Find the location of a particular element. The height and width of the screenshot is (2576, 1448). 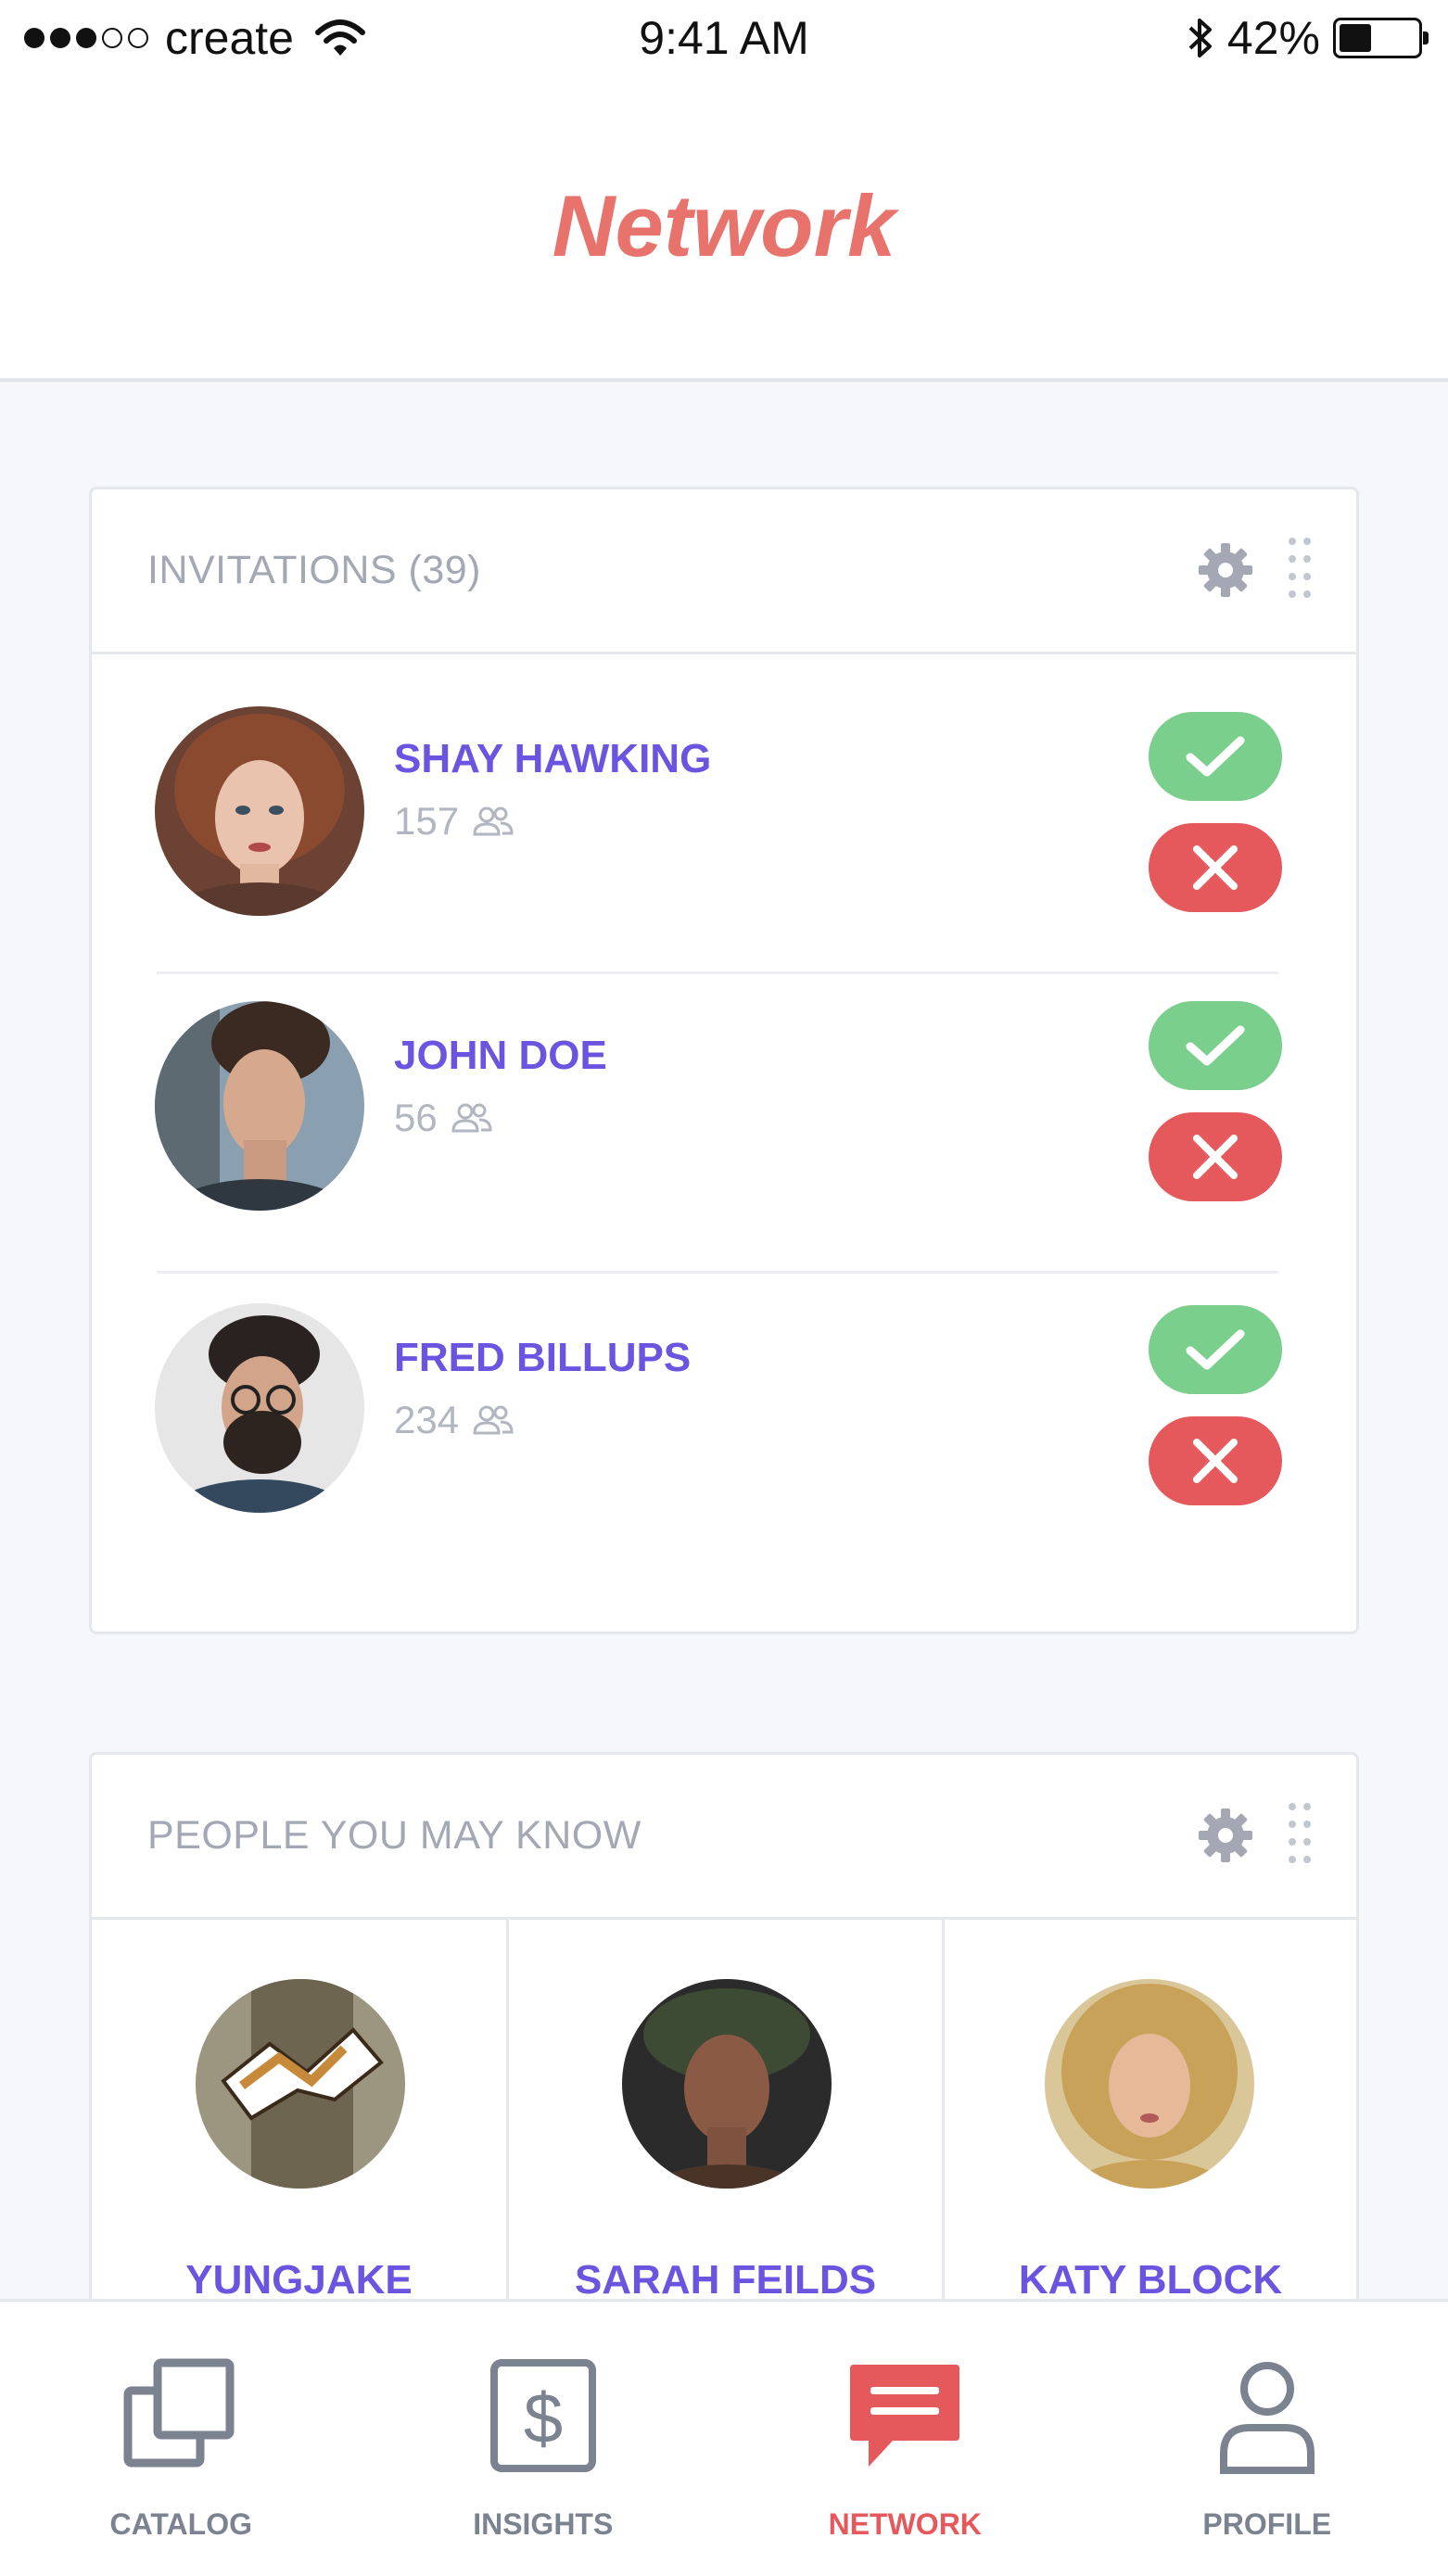

invitation-row: FRED BILLUPS 234 is located at coordinates (727, 1414).